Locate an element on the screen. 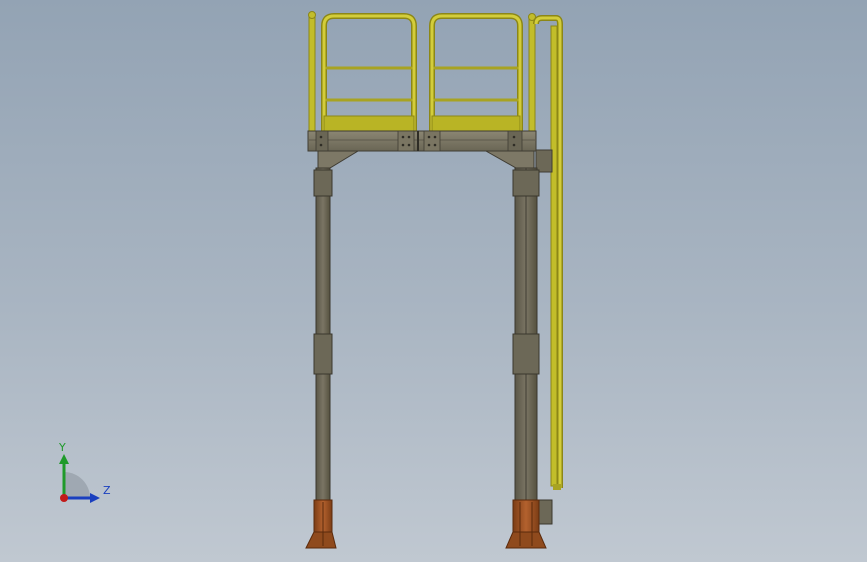  orientation-triad: Y Z is located at coordinates (85, 475).